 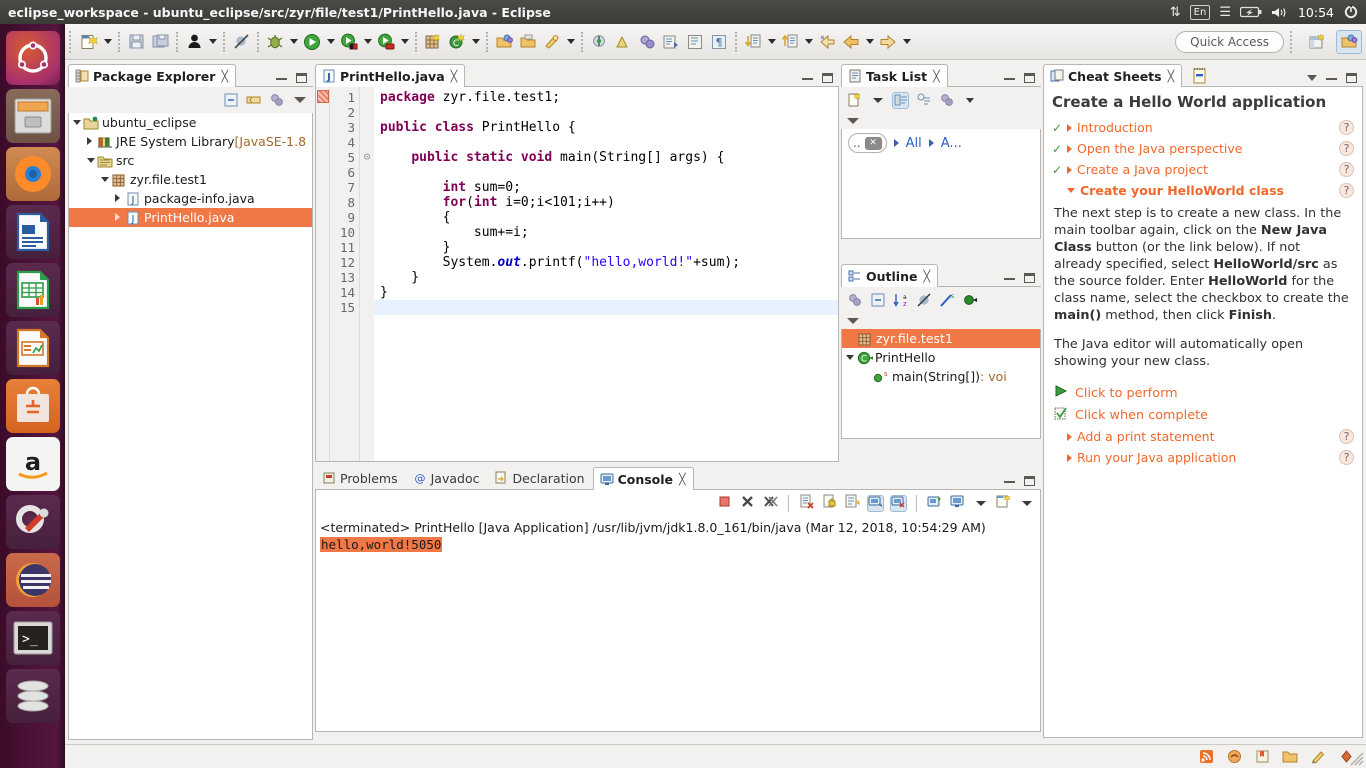 I want to click on toolbar-grip, so click(x=72, y=41).